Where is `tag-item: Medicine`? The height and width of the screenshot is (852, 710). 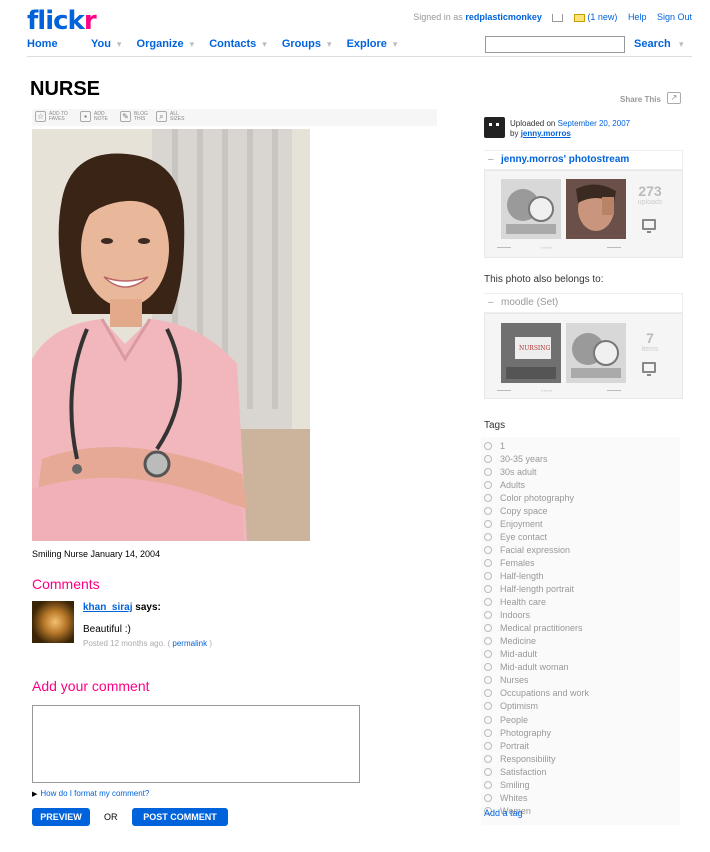 tag-item: Medicine is located at coordinates (536, 641).